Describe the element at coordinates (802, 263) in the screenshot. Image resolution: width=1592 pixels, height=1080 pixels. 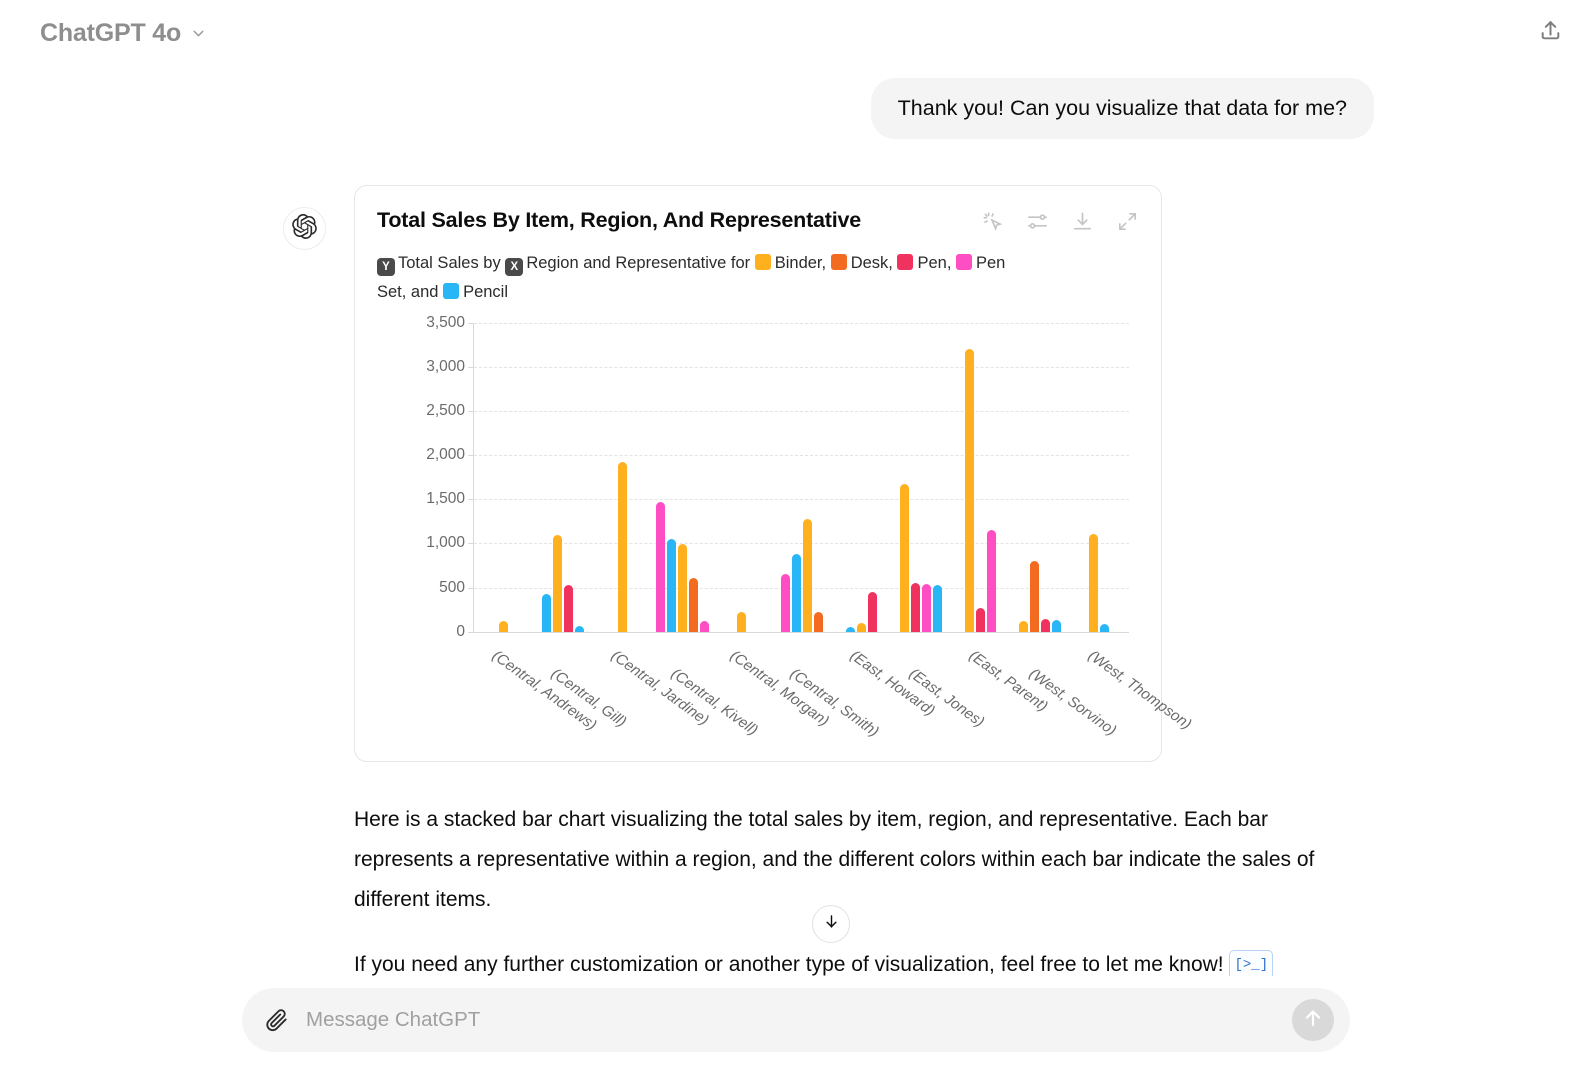
I see `legend-label-binder: Binder,` at that location.